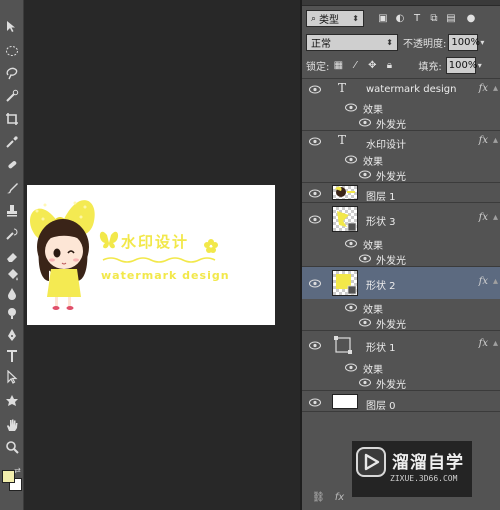 The height and width of the screenshot is (510, 500). Describe the element at coordinates (381, 220) in the screenshot. I see `layer-name: 形状 3` at that location.